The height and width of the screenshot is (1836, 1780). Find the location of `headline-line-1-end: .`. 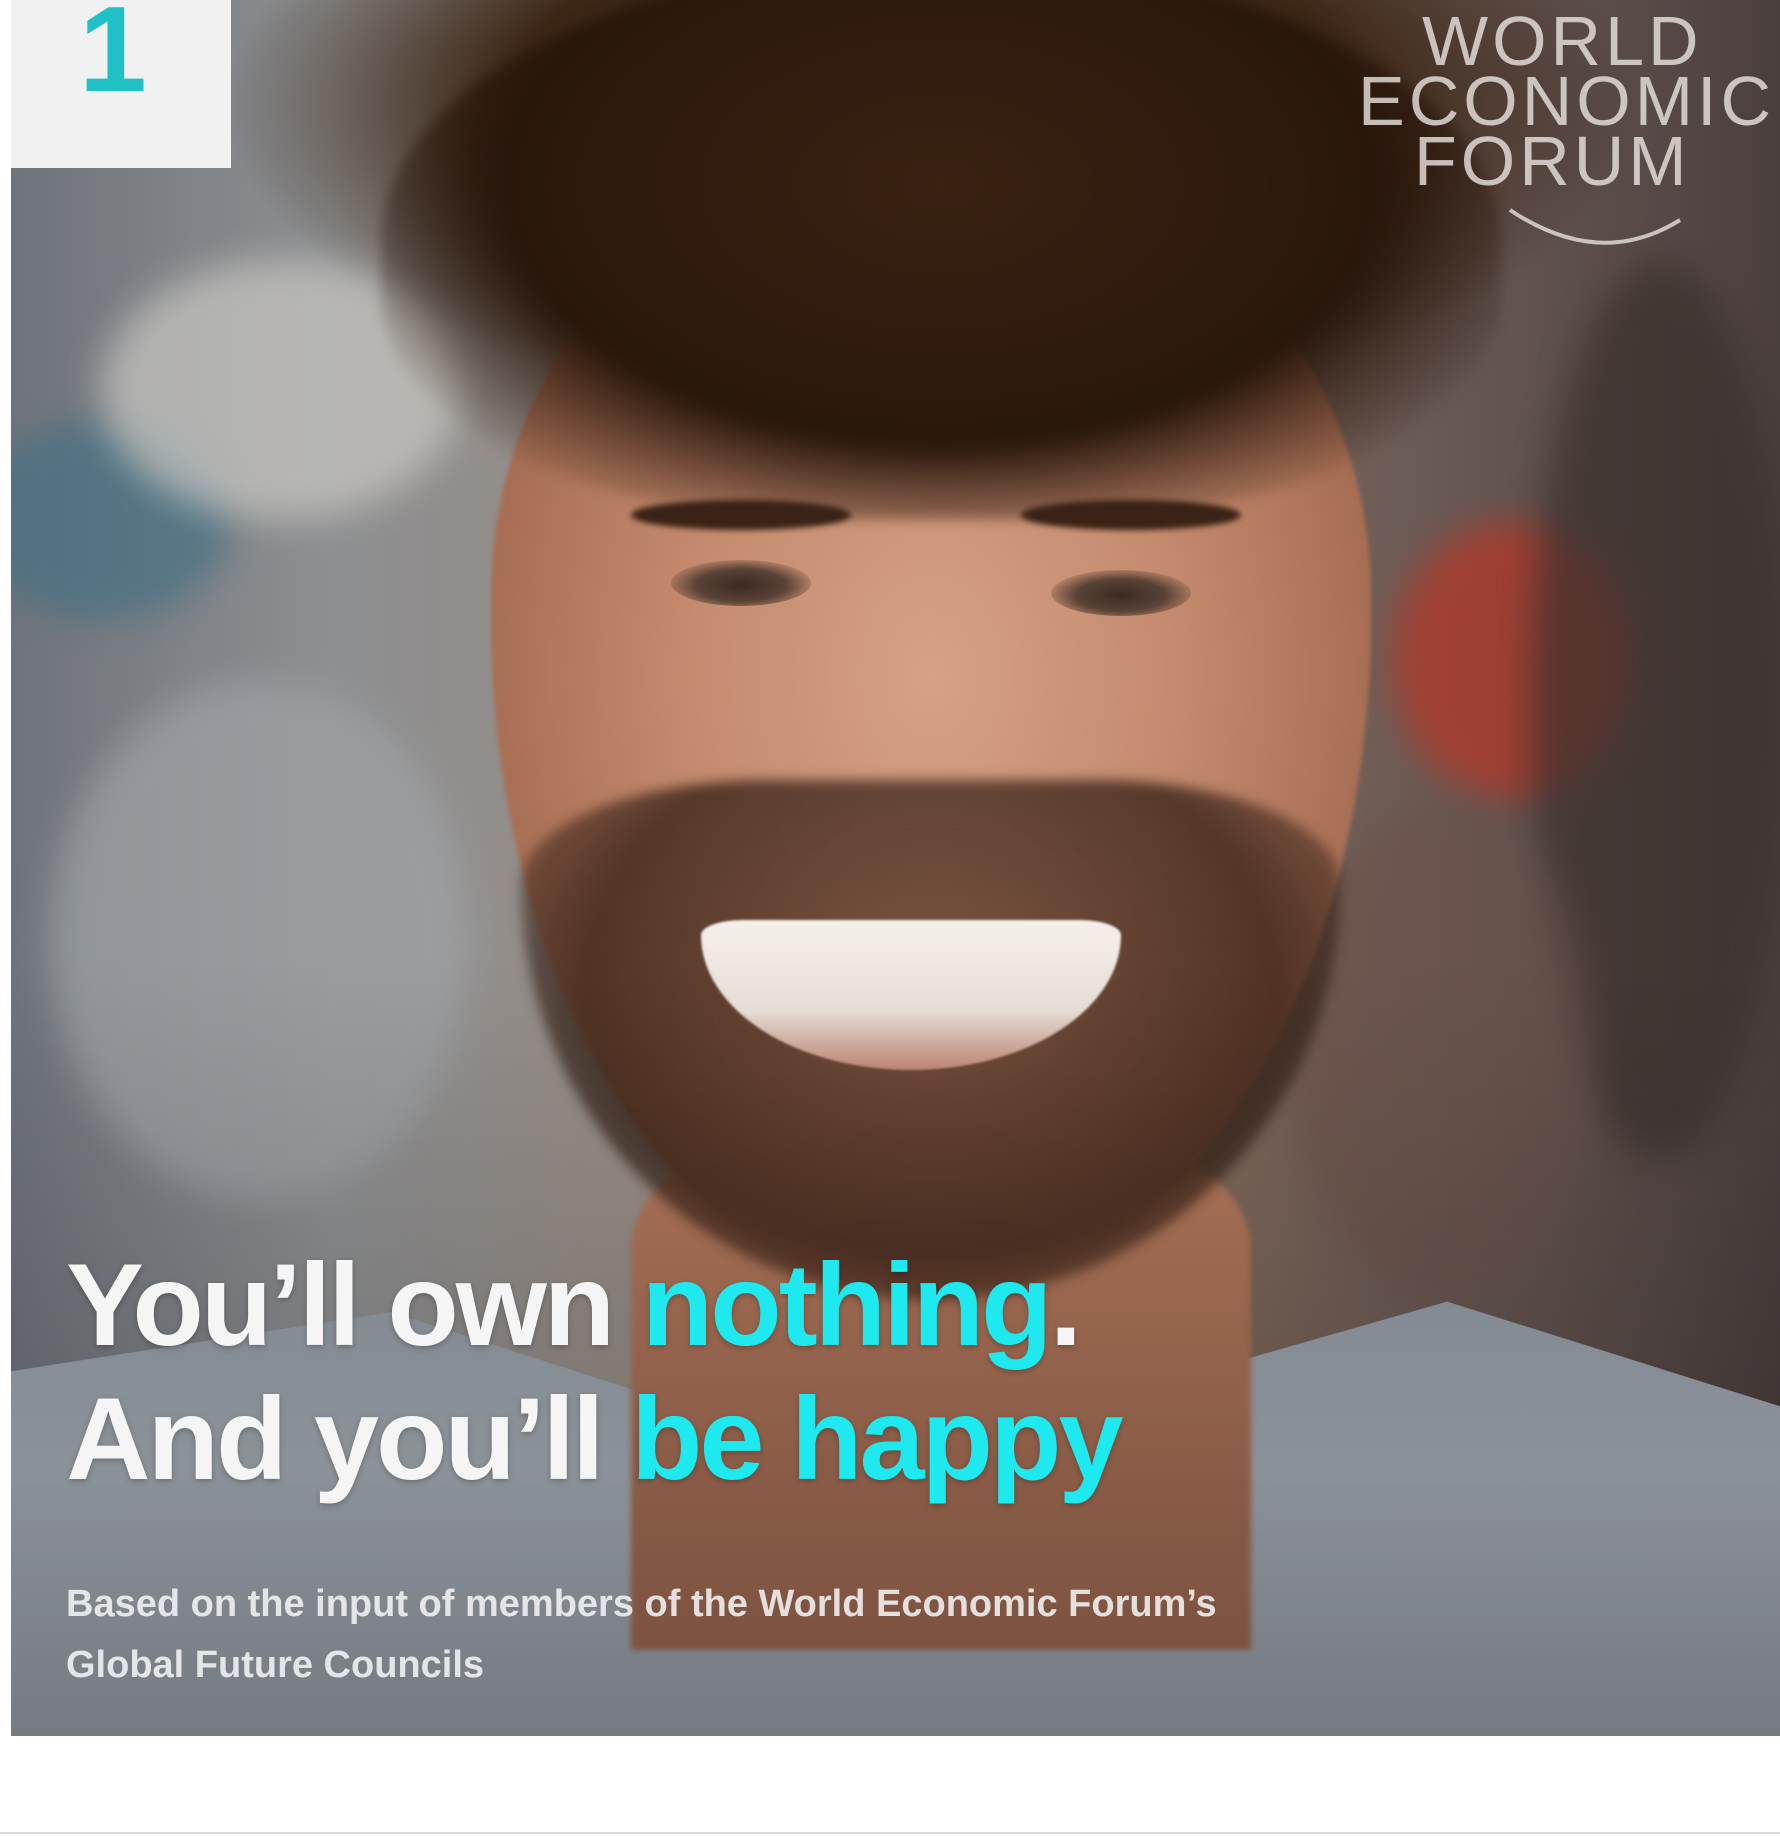

headline-line-1-end: . is located at coordinates (1065, 1304).